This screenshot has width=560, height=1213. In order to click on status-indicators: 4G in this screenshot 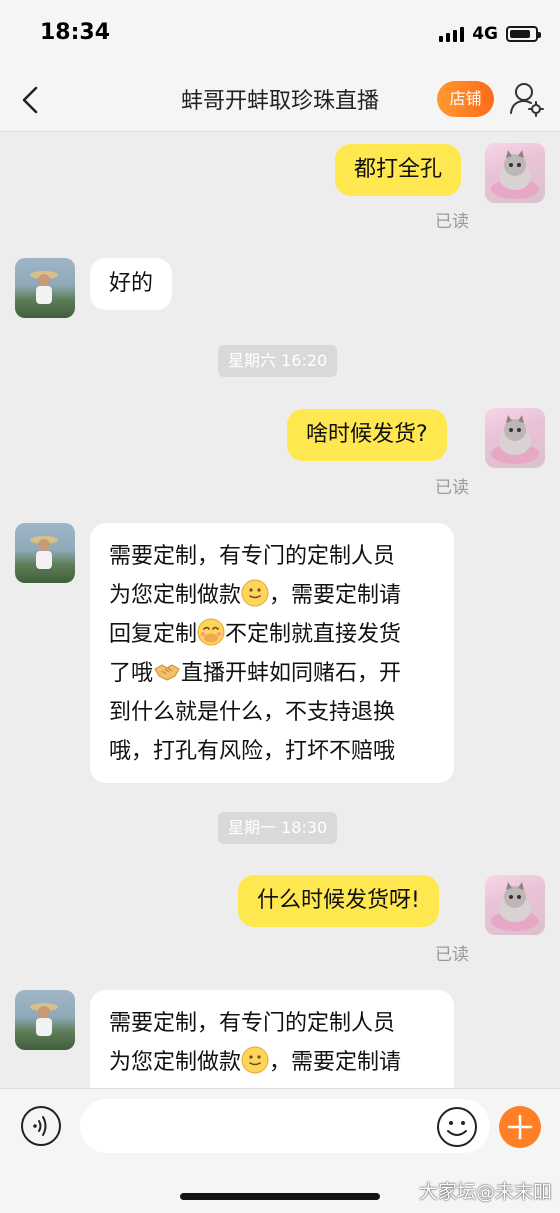, I will do `click(490, 34)`.